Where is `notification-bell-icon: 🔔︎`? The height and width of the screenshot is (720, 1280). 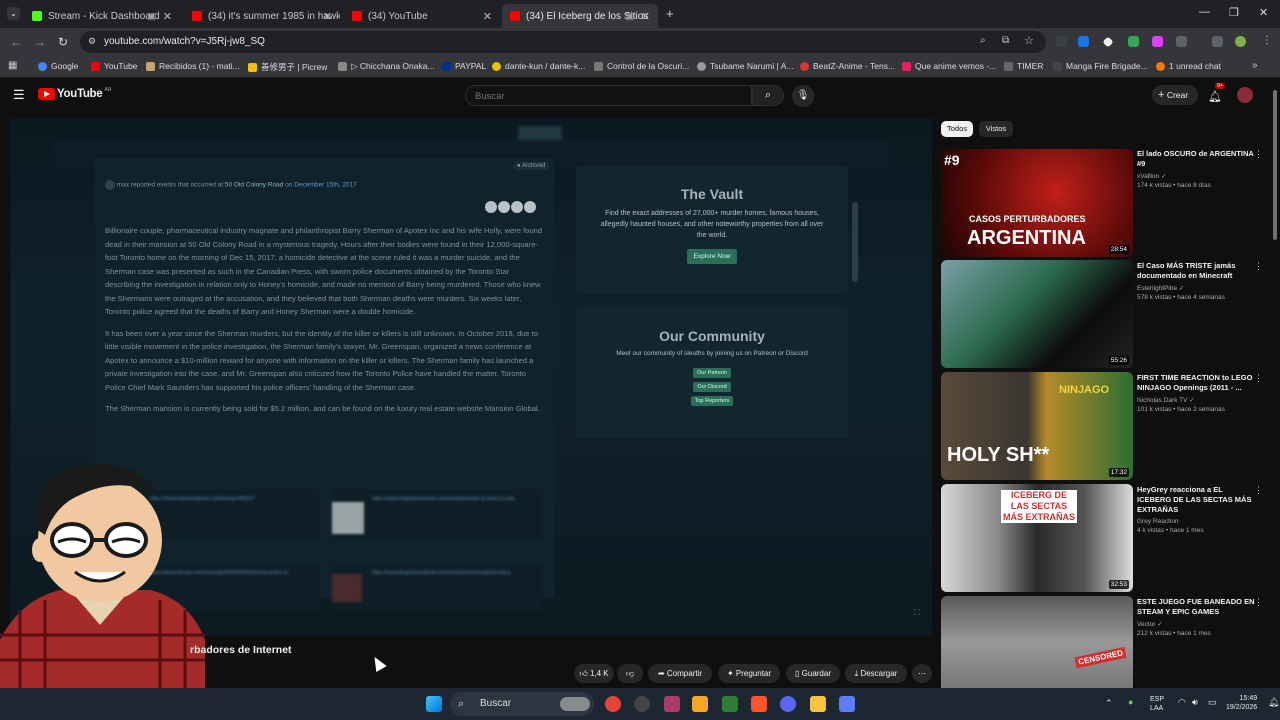
notification-bell-icon: 🔔︎ is located at coordinates (1273, 702).